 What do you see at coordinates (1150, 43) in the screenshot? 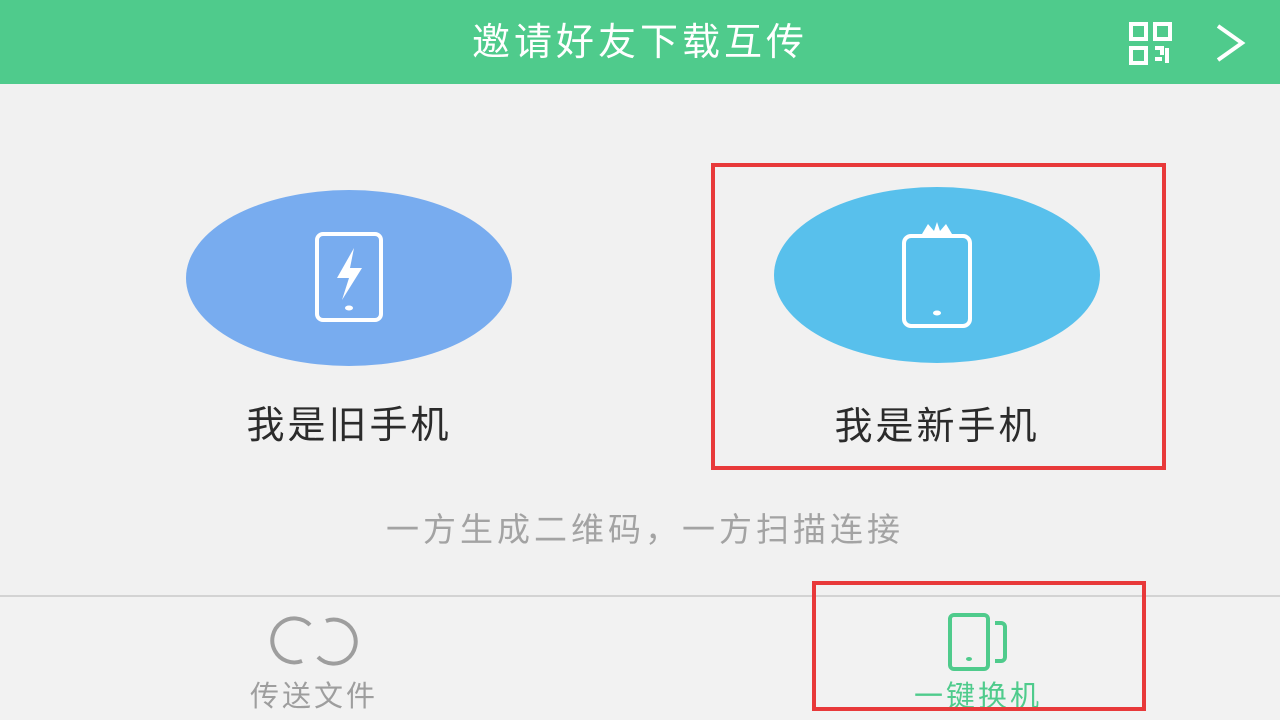
I see `qr-code-icon` at bounding box center [1150, 43].